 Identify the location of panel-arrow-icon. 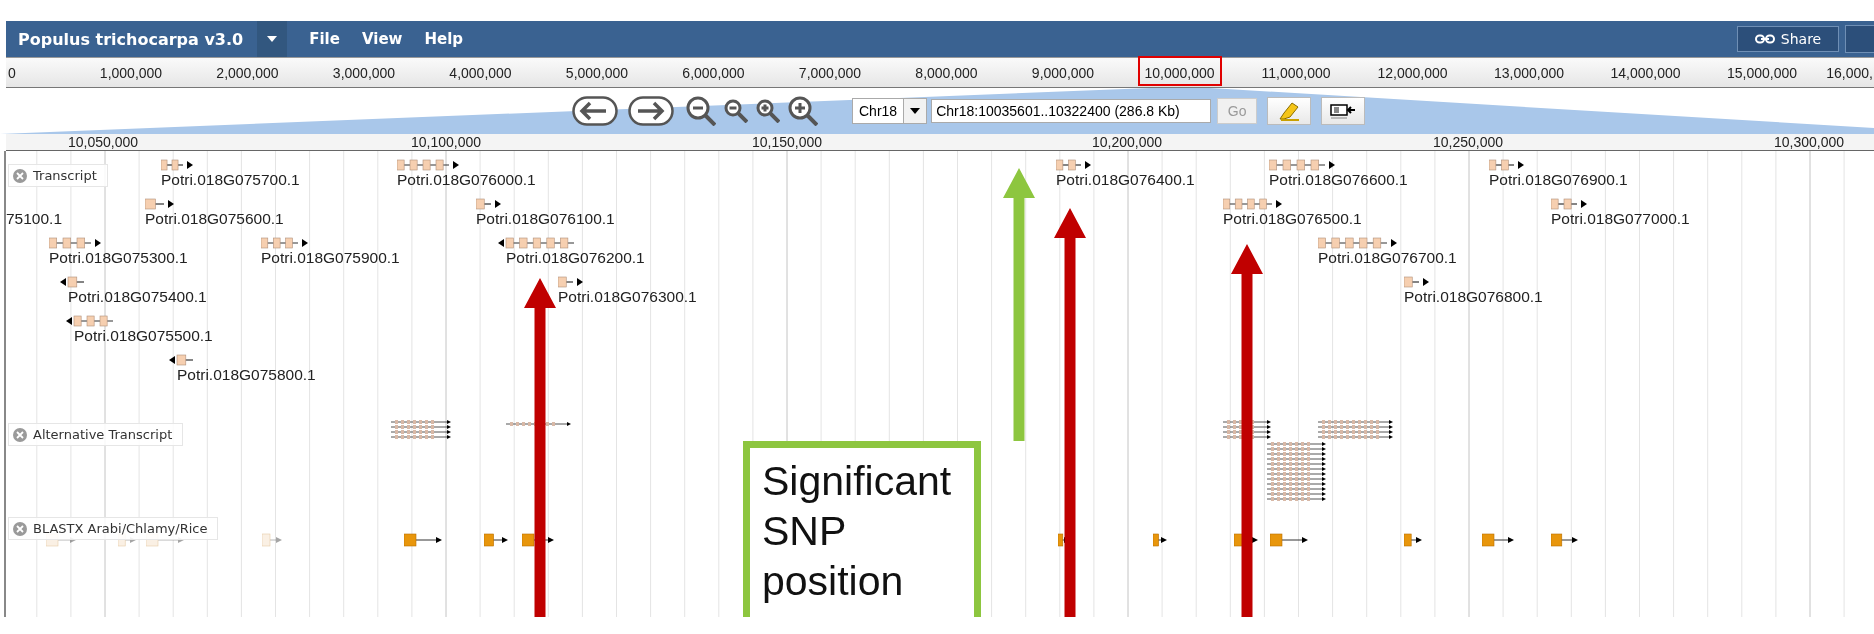
(1343, 111).